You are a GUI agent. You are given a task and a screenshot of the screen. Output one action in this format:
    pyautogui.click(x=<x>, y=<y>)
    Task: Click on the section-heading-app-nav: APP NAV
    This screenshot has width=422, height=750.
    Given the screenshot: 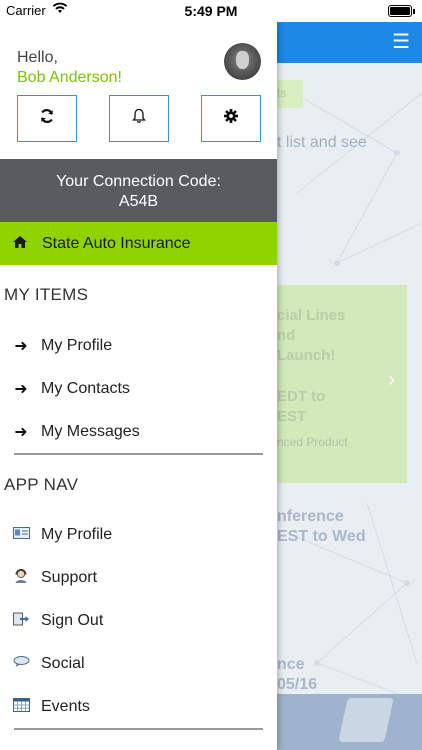 What is the action you would take?
    pyautogui.click(x=41, y=484)
    